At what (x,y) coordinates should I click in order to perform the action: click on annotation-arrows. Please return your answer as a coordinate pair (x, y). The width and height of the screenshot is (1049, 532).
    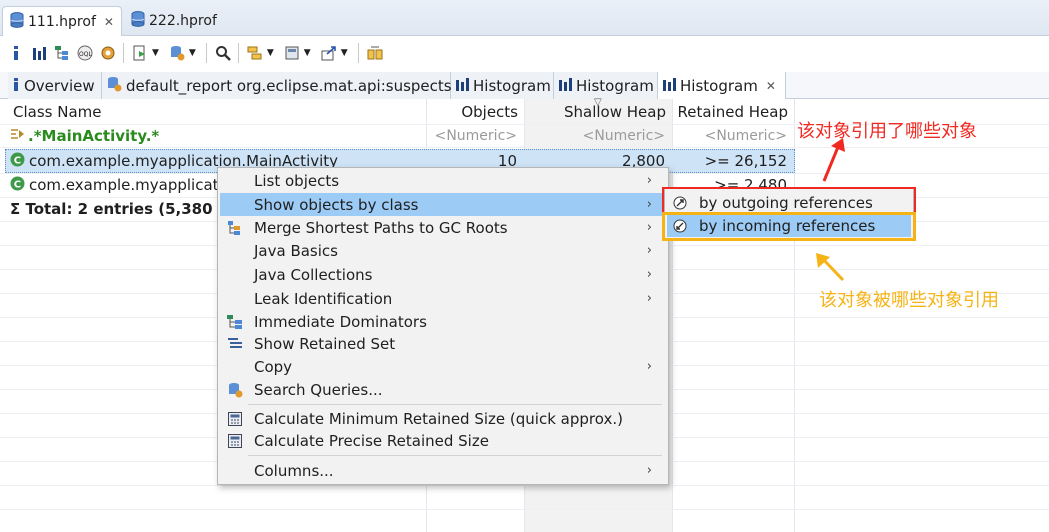
    Looking at the image, I should click on (830, 210).